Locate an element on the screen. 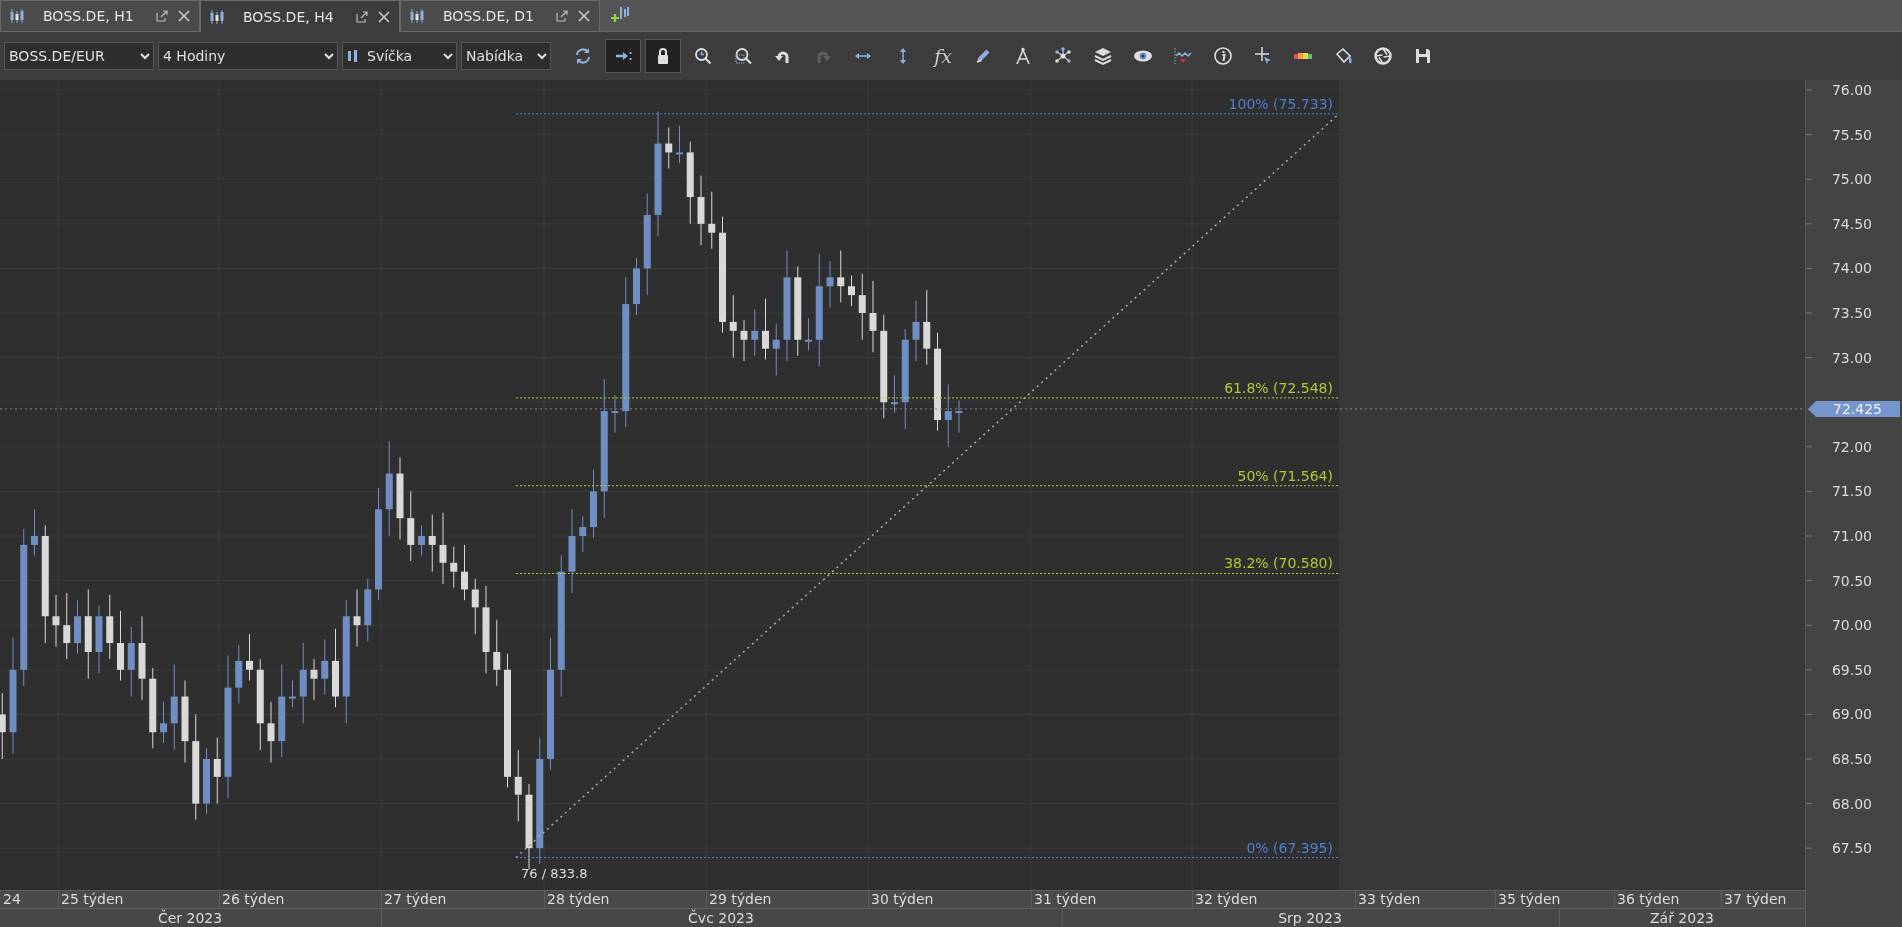 The image size is (1902, 927). timeframe-dropdown: 4 Hodiny is located at coordinates (248, 56).